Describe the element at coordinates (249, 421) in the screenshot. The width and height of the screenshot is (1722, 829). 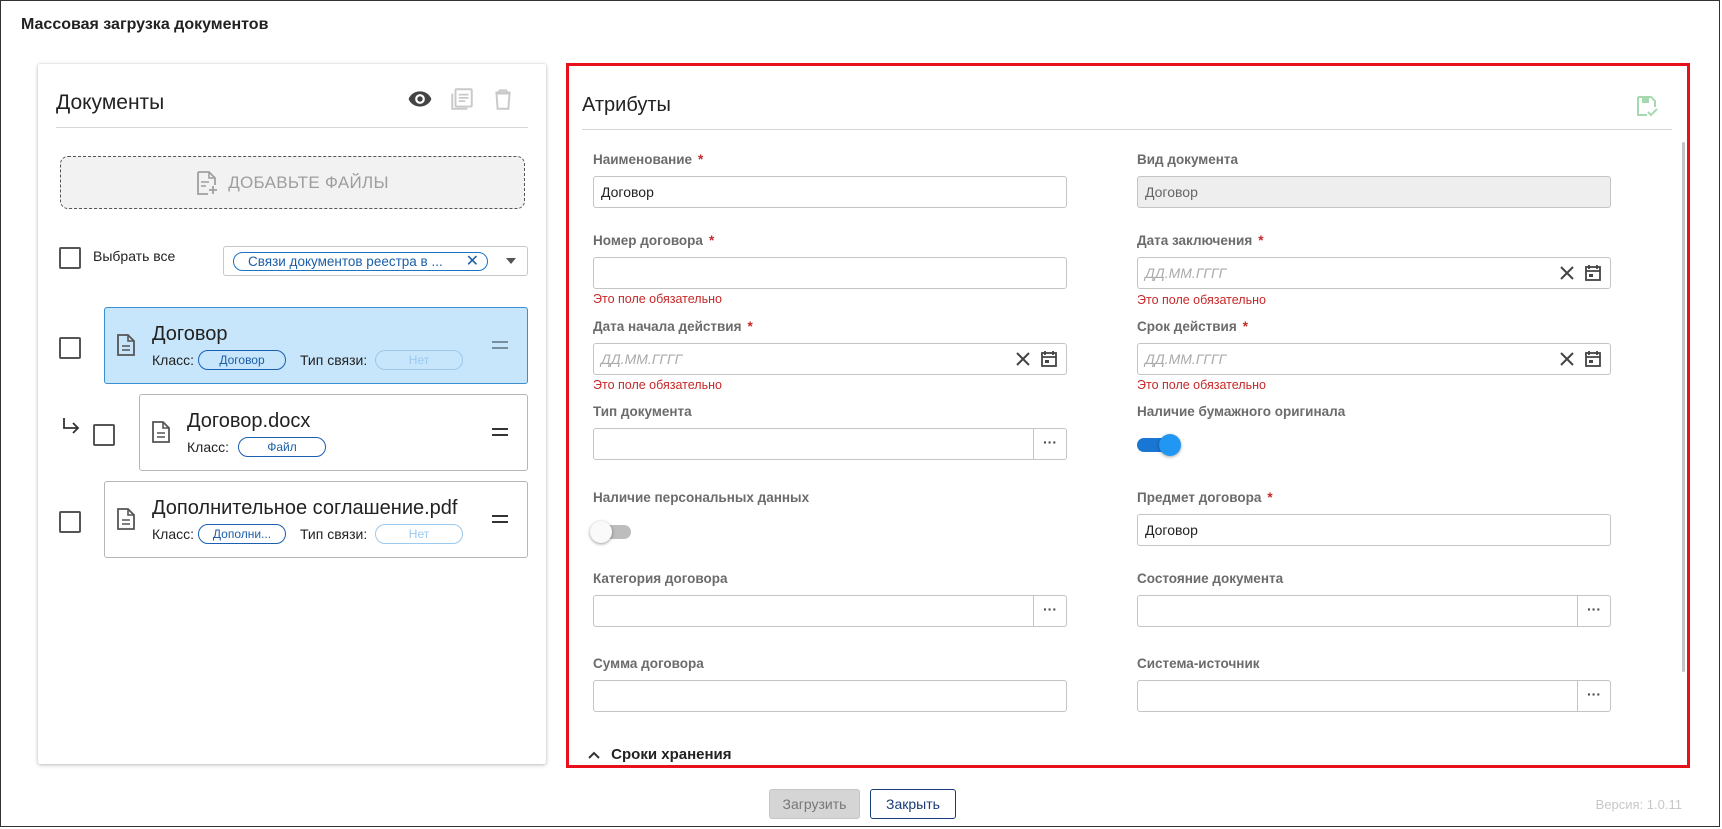
I see `document-name: Договор.docx` at that location.